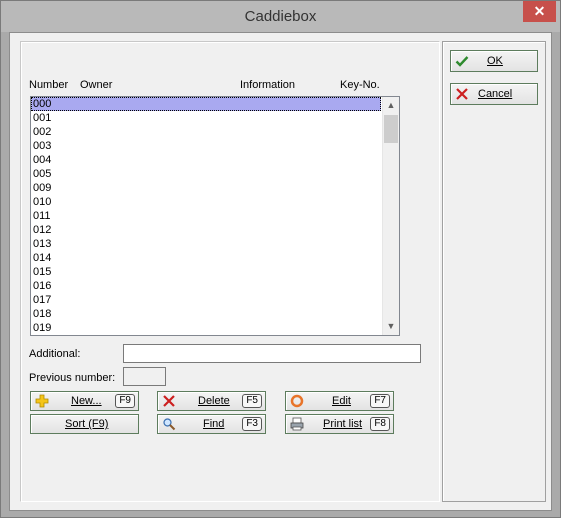 The width and height of the screenshot is (561, 518). Describe the element at coordinates (272, 353) in the screenshot. I see `additional-field` at that location.